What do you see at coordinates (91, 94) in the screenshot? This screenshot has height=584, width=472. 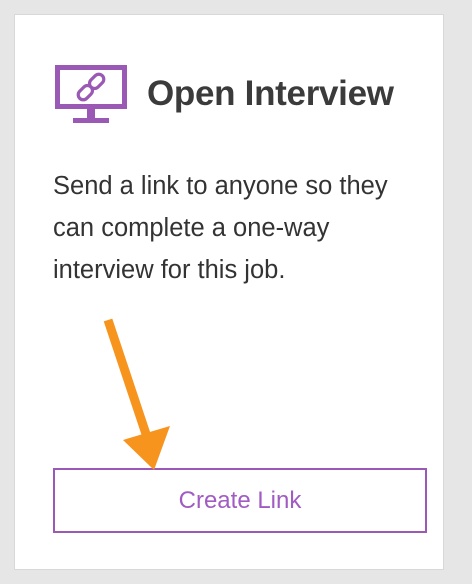 I see `monitor-link-icon` at bounding box center [91, 94].